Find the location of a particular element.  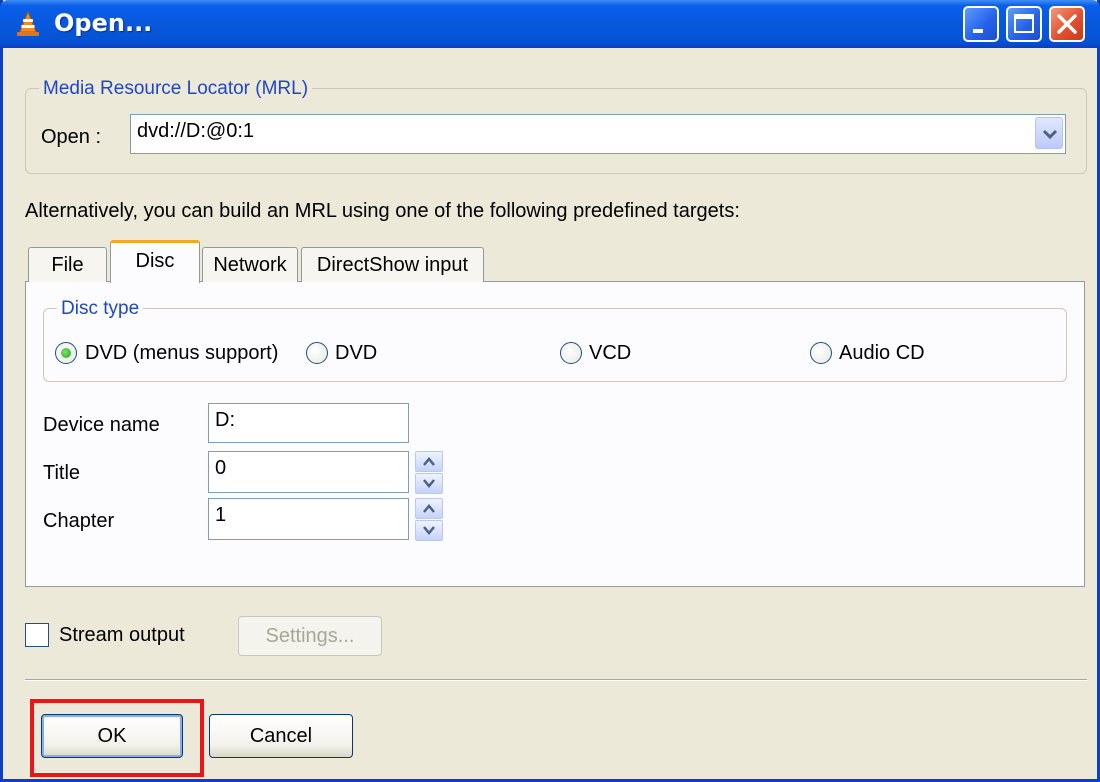

close-icon is located at coordinates (1067, 24).